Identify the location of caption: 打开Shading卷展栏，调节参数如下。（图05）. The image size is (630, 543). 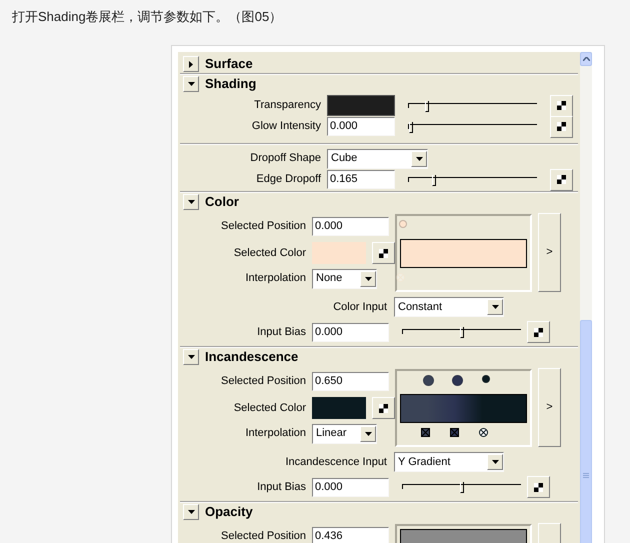
(148, 17).